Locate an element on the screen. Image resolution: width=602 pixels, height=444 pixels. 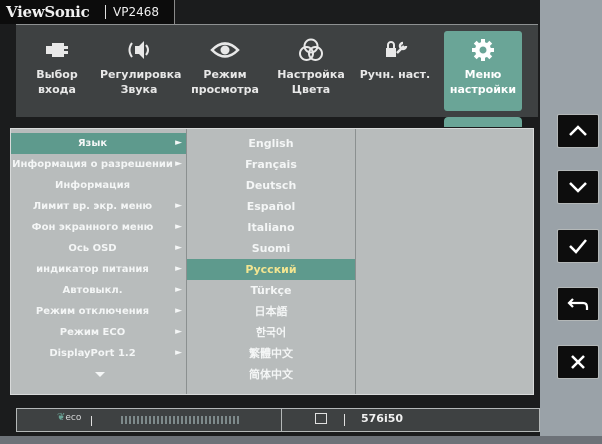
active-tab-connector is located at coordinates (483, 122).